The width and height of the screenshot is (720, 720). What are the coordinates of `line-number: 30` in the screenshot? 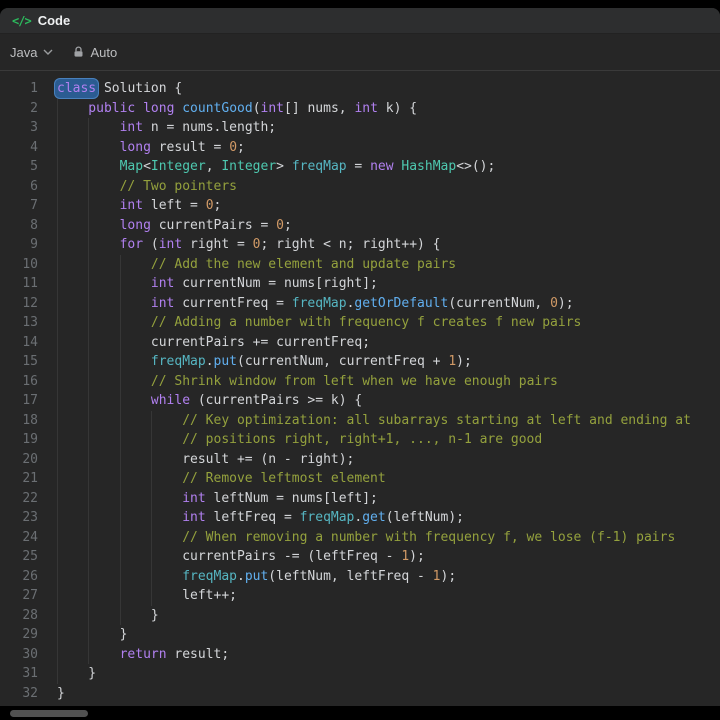 It's located at (30, 654).